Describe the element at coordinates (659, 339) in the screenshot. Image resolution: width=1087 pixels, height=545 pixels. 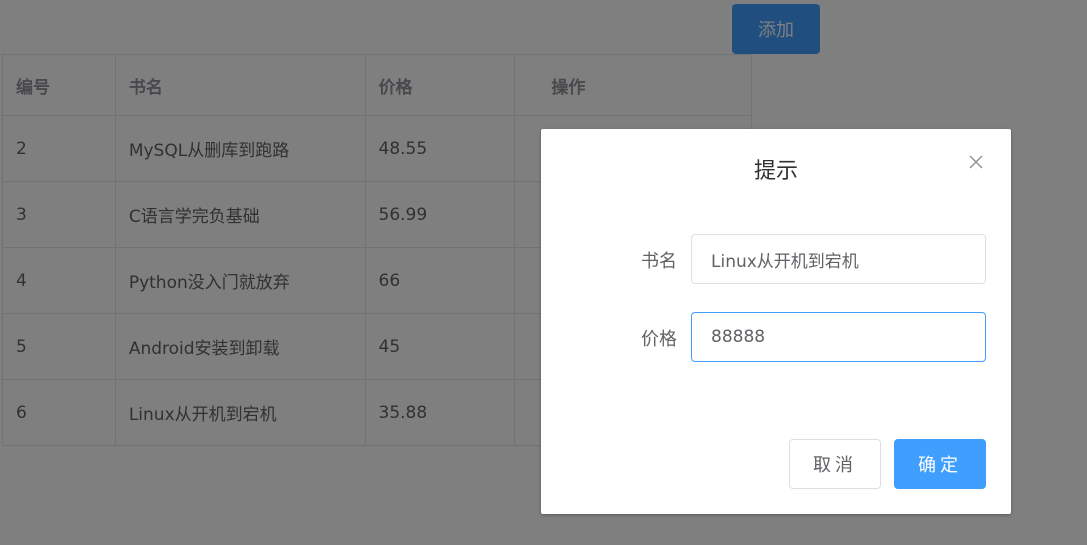
I see `price-label: 价格` at that location.